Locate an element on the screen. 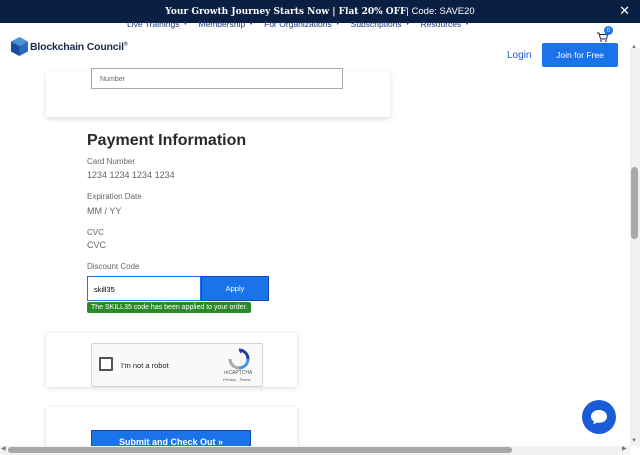 The width and height of the screenshot is (640, 455). logo: Blockchain Council® is located at coordinates (69, 46).